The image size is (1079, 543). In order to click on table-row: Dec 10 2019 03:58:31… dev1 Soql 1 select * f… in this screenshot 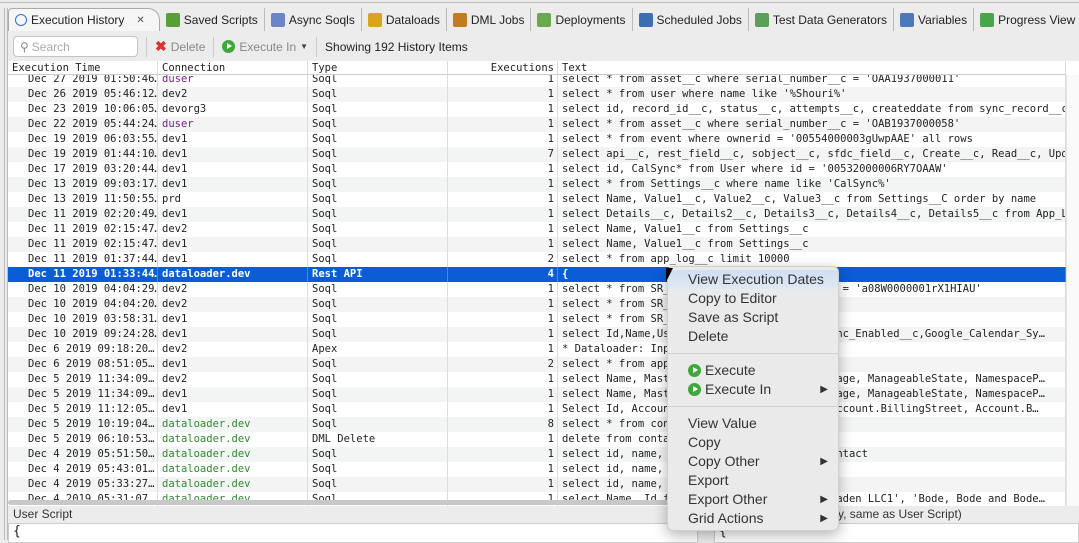, I will do `click(537, 319)`.